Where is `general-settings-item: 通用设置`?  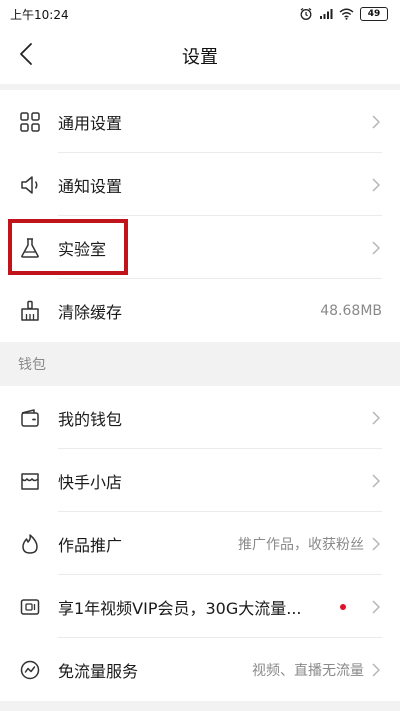 general-settings-item: 通用设置 is located at coordinates (200, 121).